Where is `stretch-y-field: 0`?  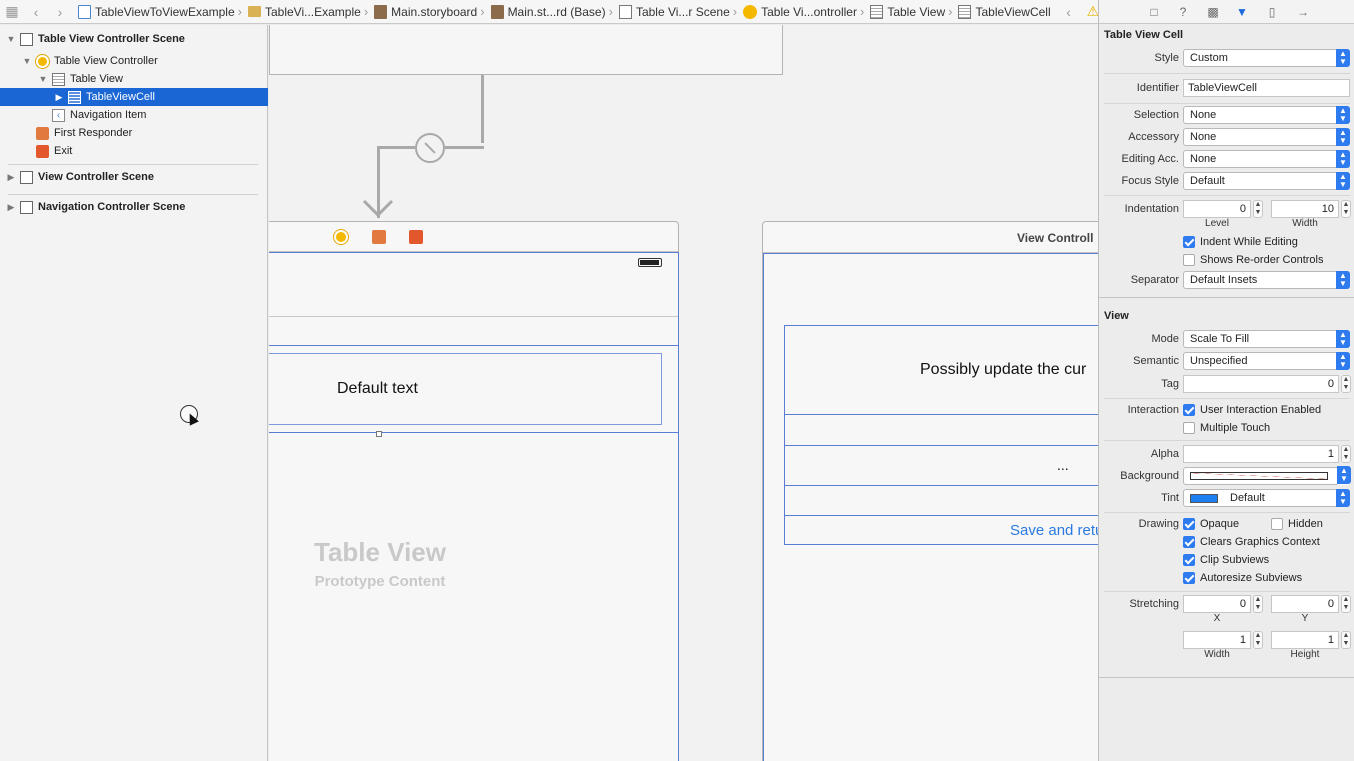
stretch-y-field: 0 is located at coordinates (1305, 604).